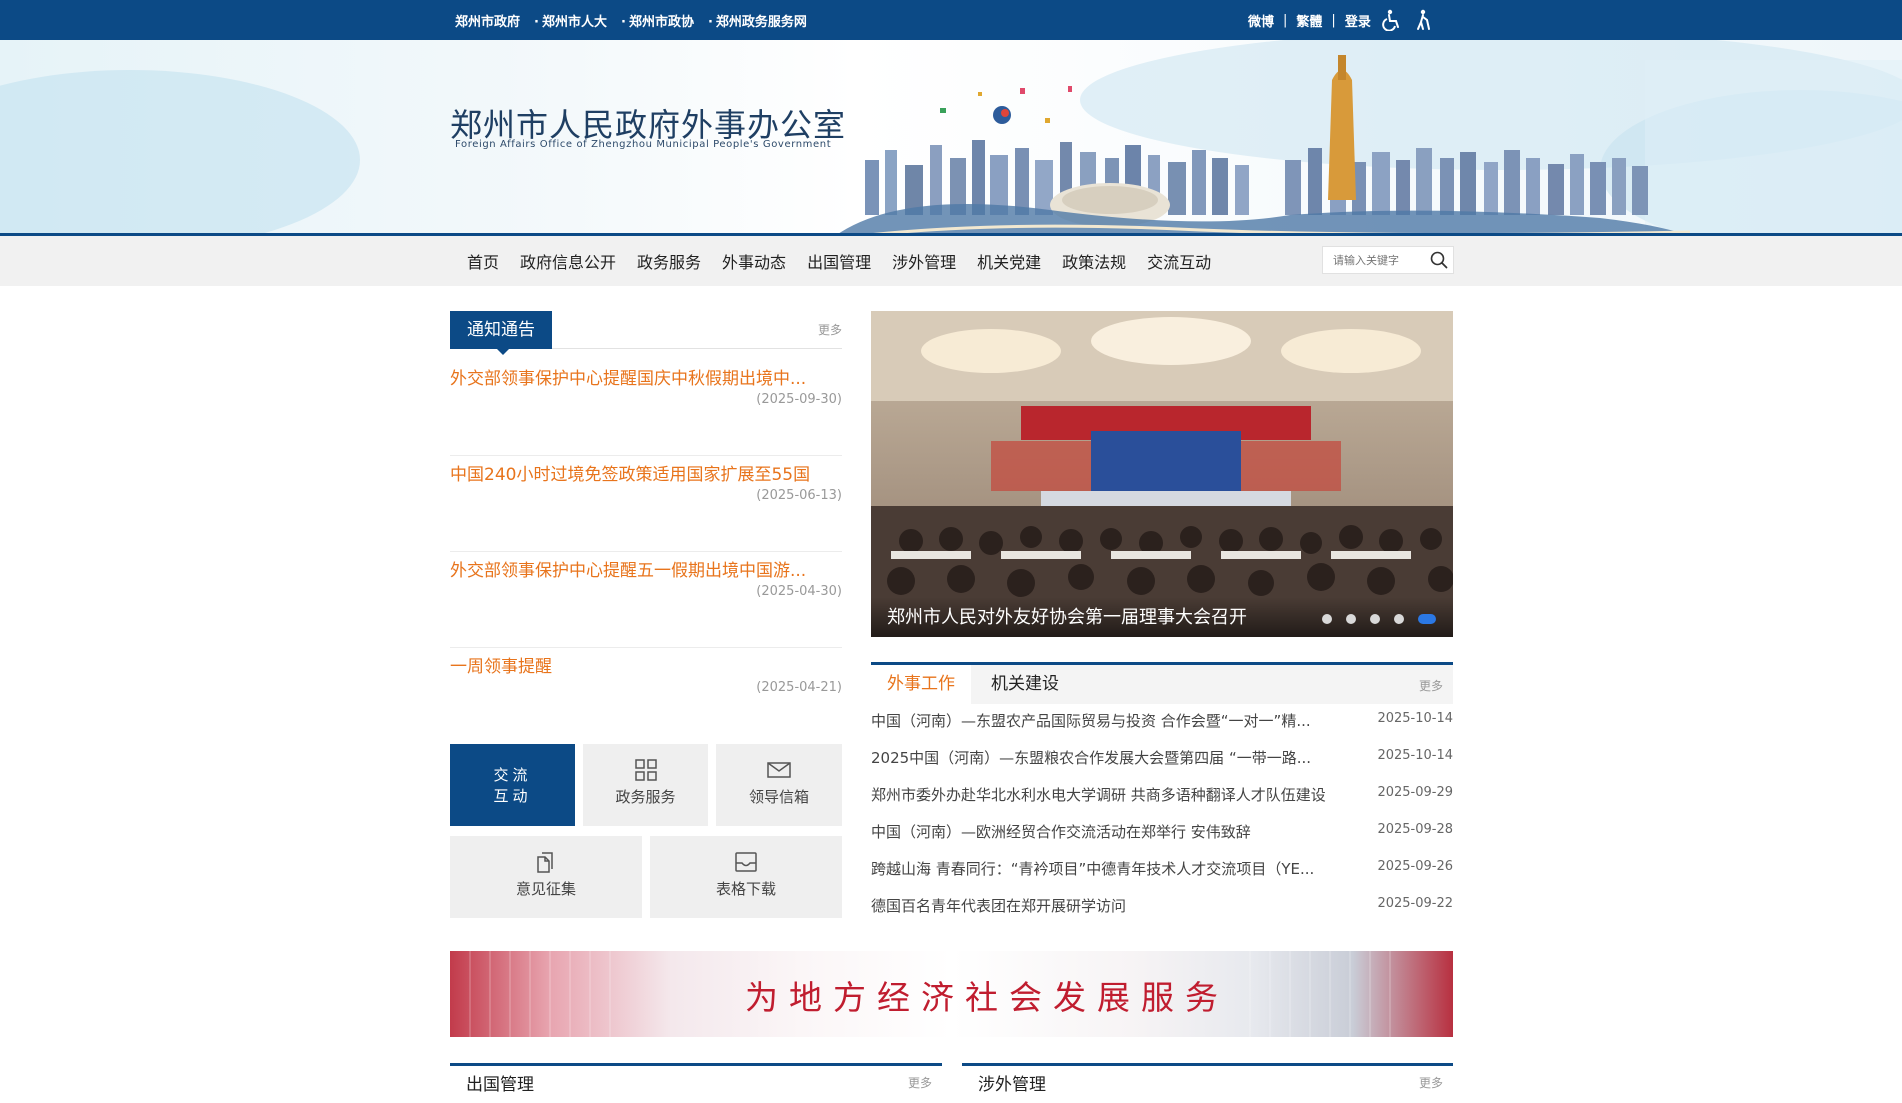 The width and height of the screenshot is (1902, 1103). I want to click on panel-foreign-management: 涉外管理 更多, so click(1207, 1083).